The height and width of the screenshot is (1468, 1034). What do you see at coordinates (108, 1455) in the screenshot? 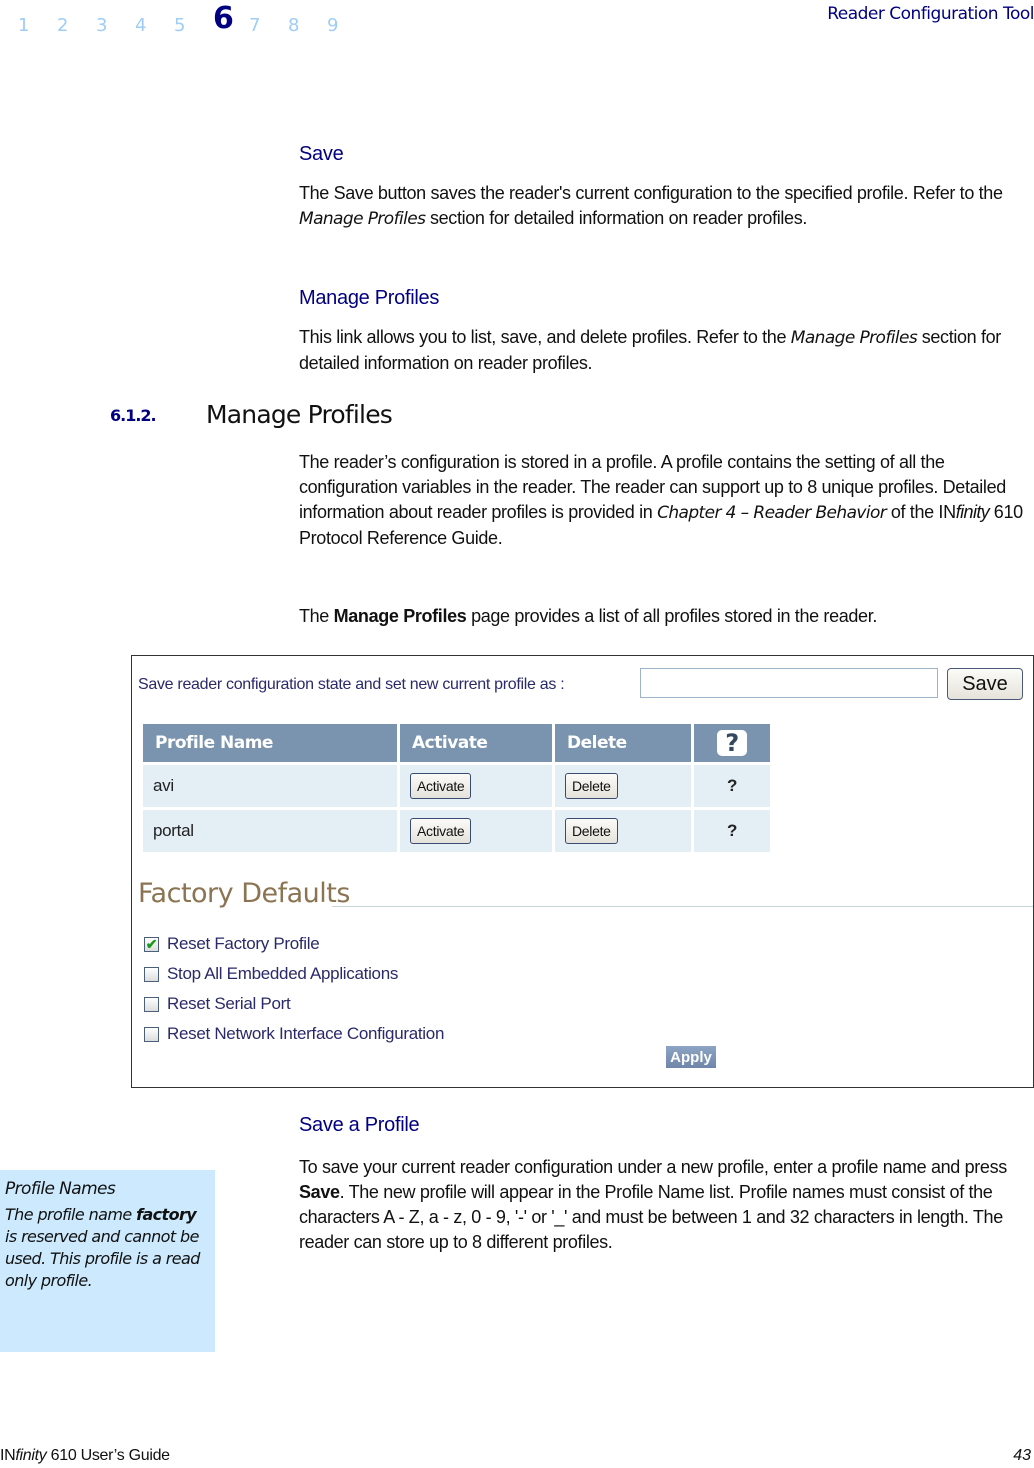
I see `text: 610 User’s Guide` at bounding box center [108, 1455].